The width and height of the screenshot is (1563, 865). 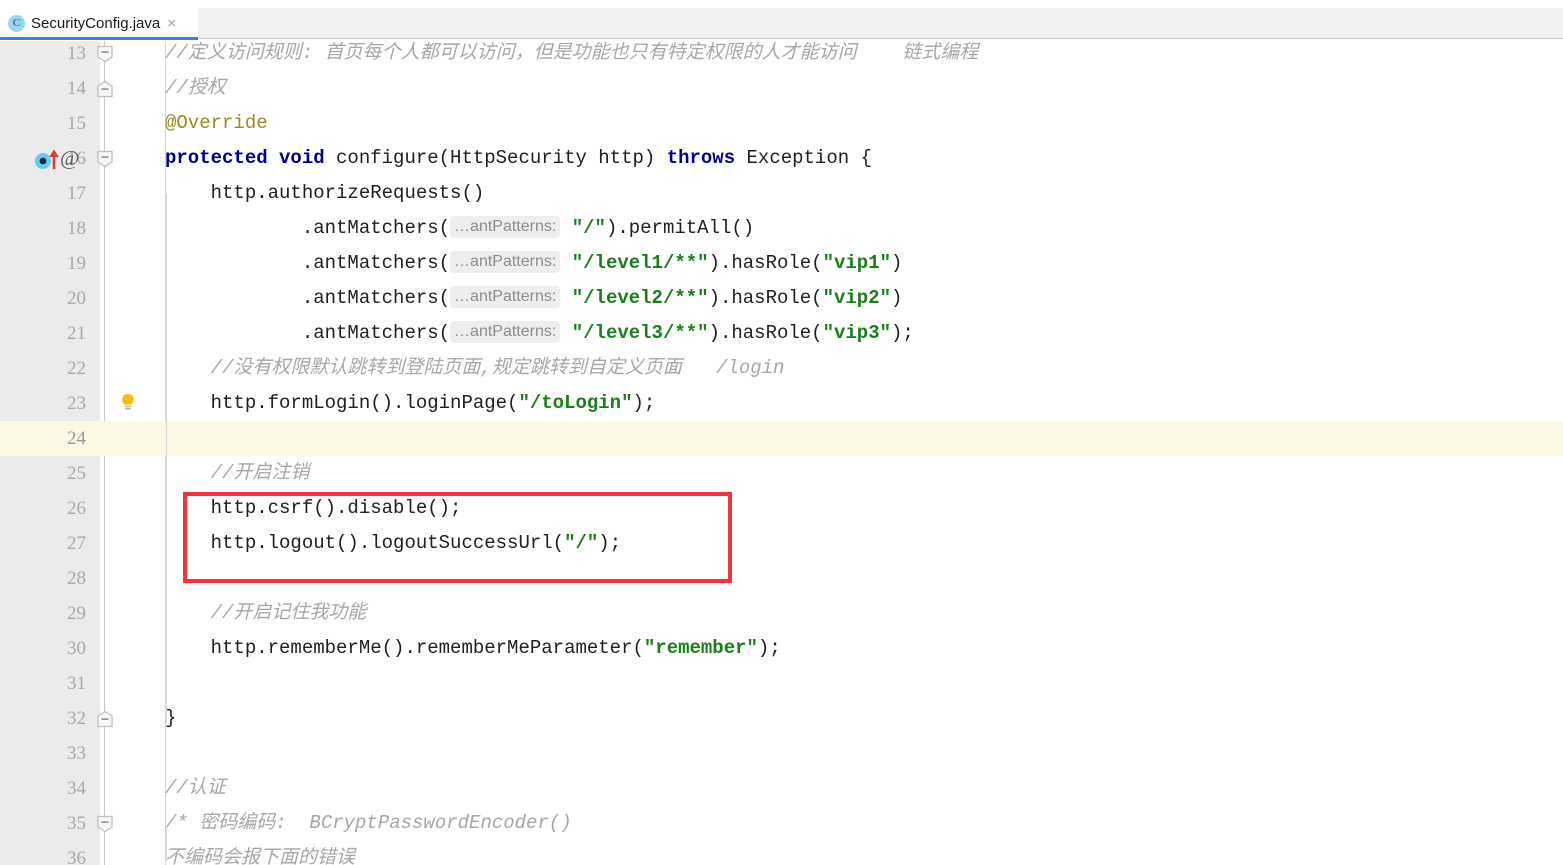 What do you see at coordinates (781, 193) in the screenshot?
I see `code-line-17: 17 http.authorizeRequests()` at bounding box center [781, 193].